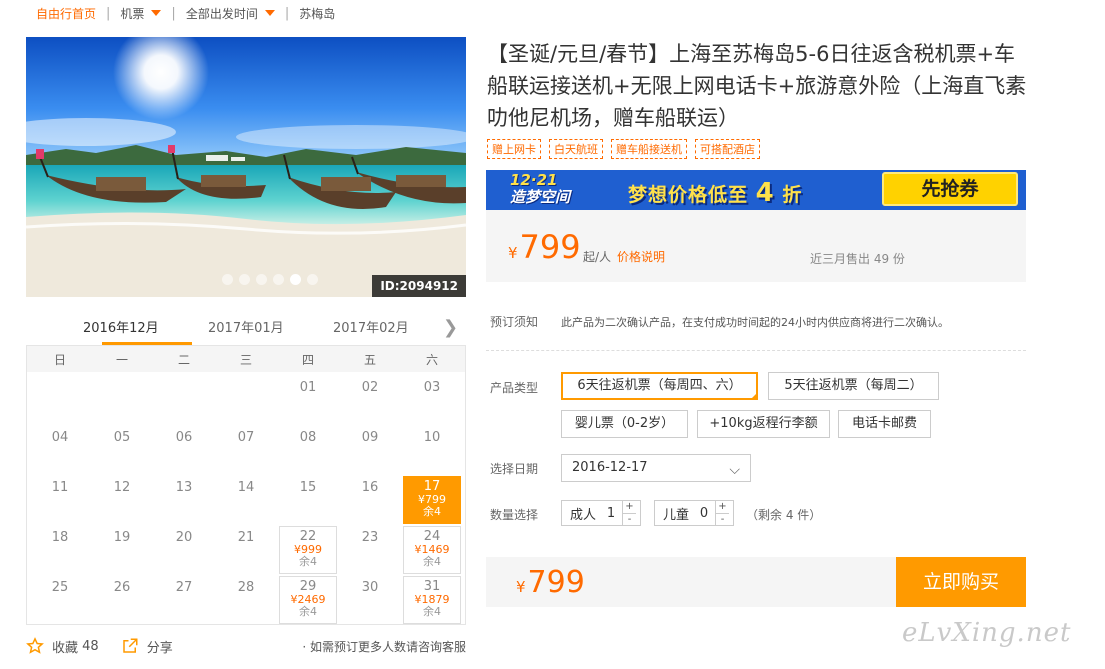 This screenshot has width=1105, height=669. Describe the element at coordinates (246, 326) in the screenshot. I see `tab-month-2: 2017年01月` at that location.